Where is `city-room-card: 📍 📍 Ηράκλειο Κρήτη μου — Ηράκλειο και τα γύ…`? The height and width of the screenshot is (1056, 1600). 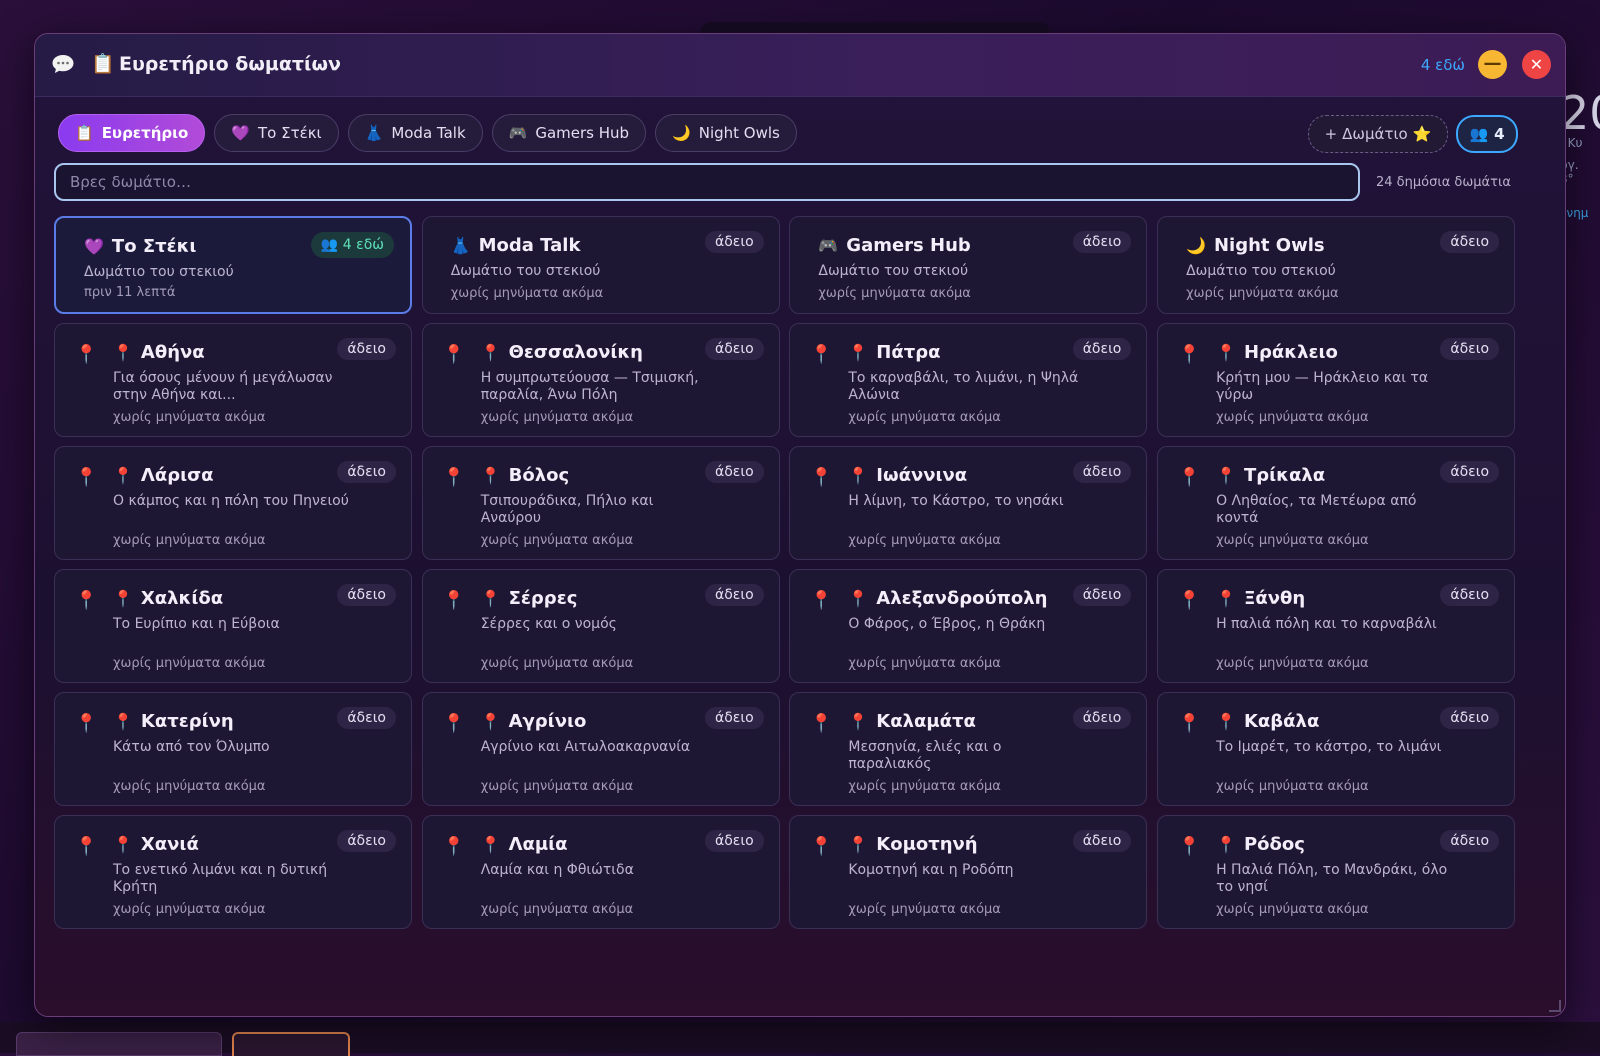
city-room-card: 📍 📍 Ηράκλειο Κρήτη μου — Ηράκλειο και τα γύ… is located at coordinates (1336, 380).